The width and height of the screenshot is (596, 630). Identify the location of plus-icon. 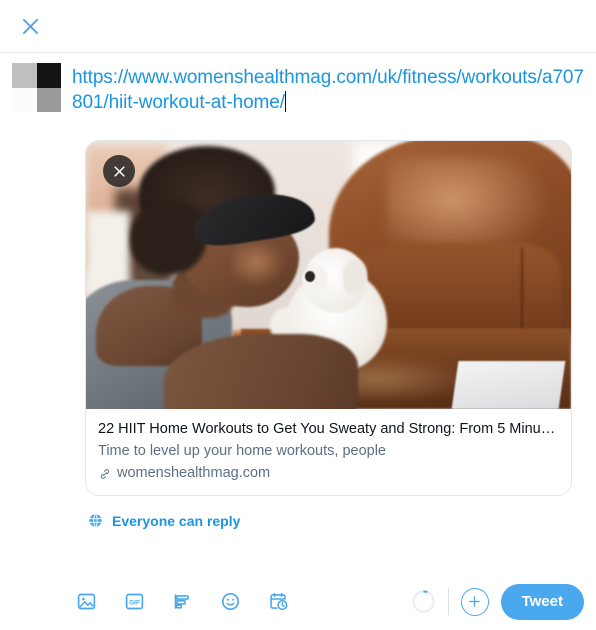
(474, 601).